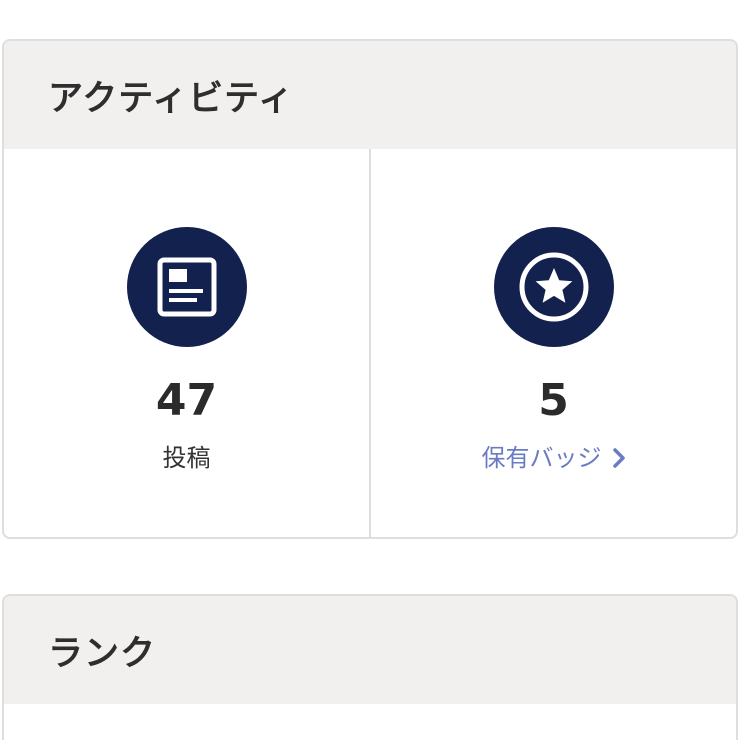 The width and height of the screenshot is (740, 740). Describe the element at coordinates (171, 98) in the screenshot. I see `activity-title: アクティビティ` at that location.